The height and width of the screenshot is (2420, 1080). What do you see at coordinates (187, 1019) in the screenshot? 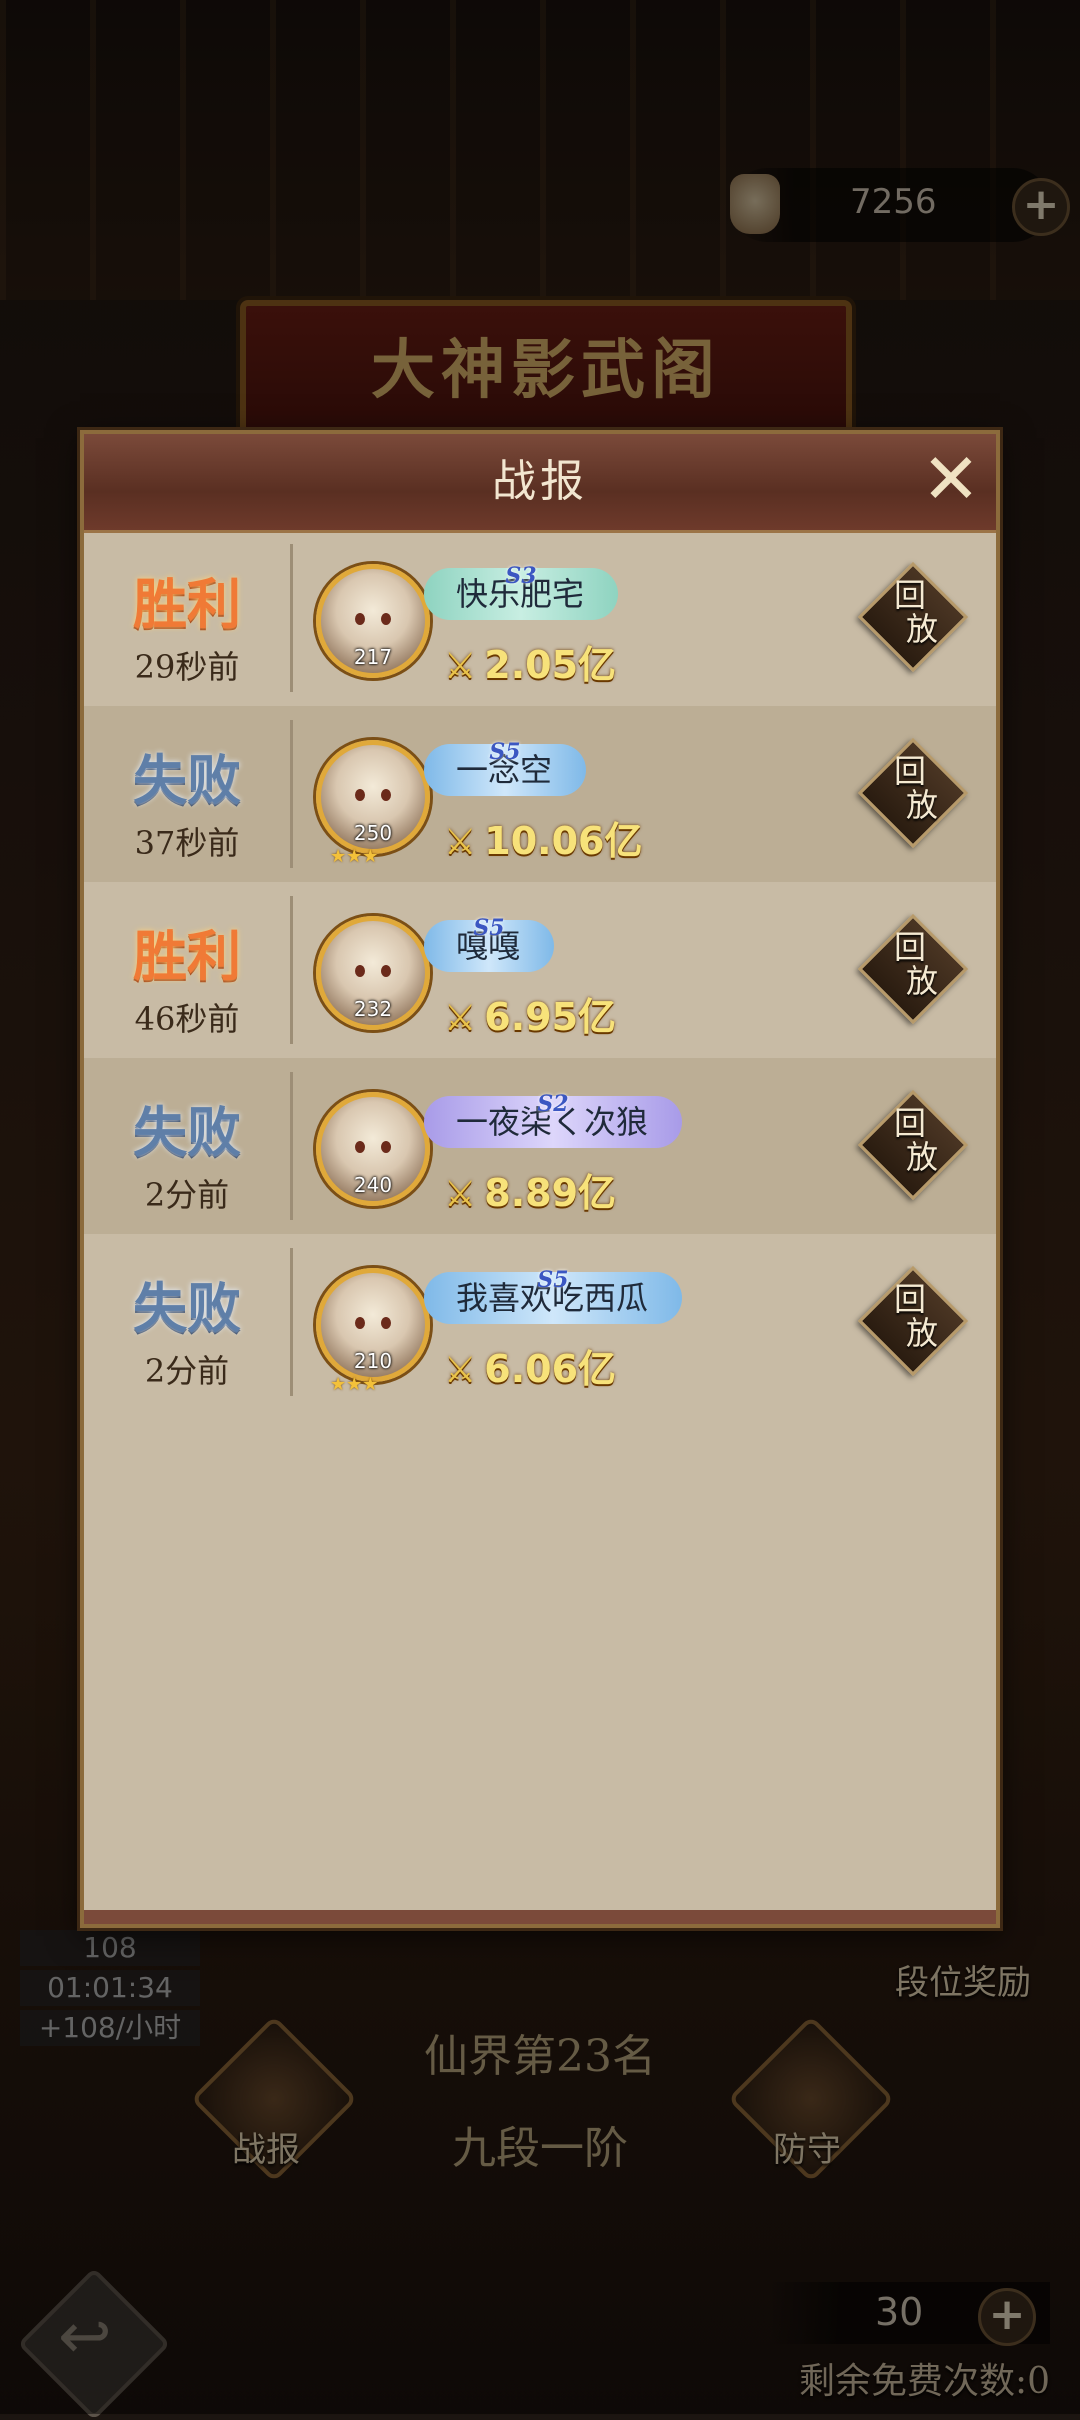
I see `battle-time-ago: 46秒前` at bounding box center [187, 1019].